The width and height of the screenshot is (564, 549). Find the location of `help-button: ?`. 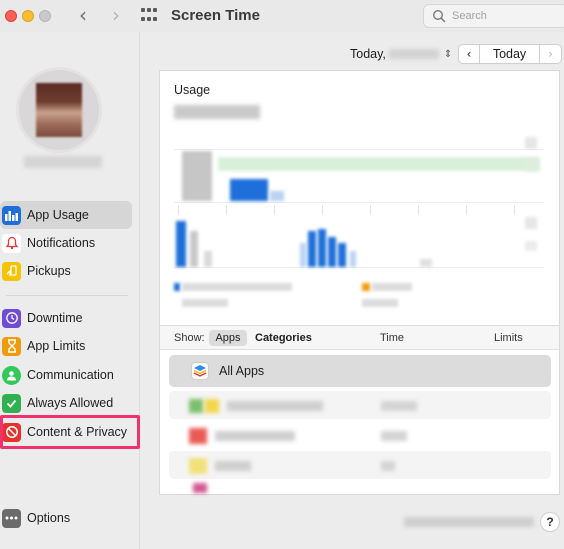

help-button: ? is located at coordinates (550, 522).